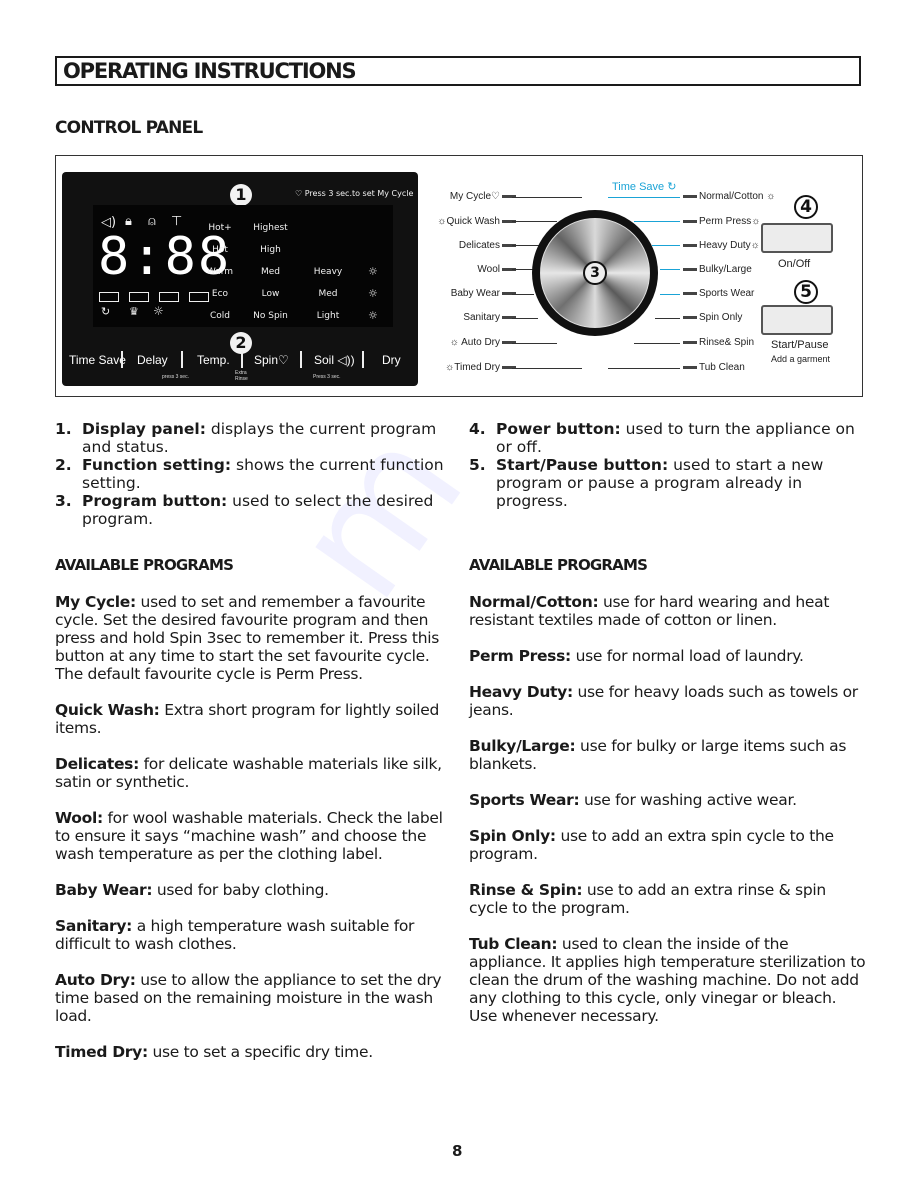 The height and width of the screenshot is (1188, 918). Describe the element at coordinates (720, 221) in the screenshot. I see `program-perm-press: Perm Press☼` at that location.